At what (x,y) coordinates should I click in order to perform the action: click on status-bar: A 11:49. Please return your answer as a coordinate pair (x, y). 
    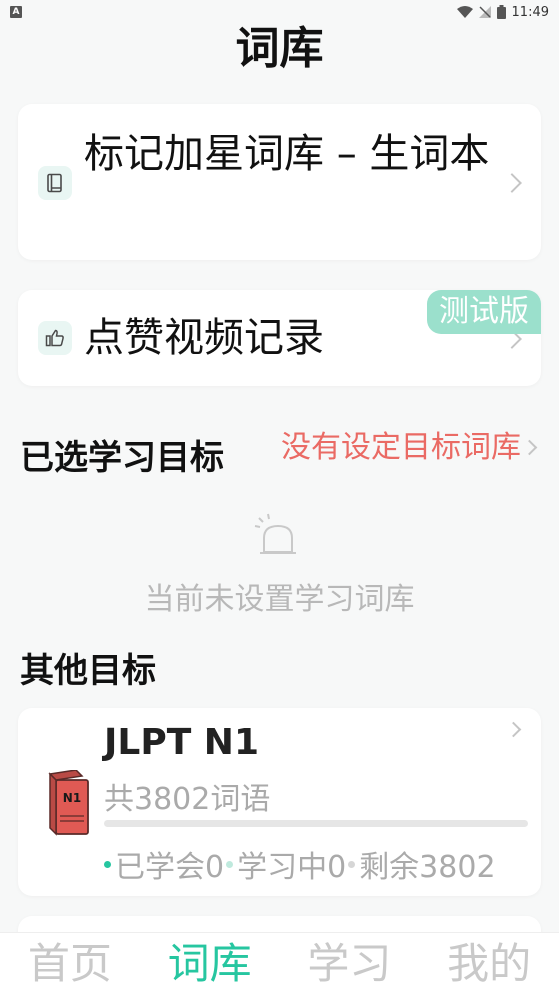
    Looking at the image, I should click on (279, 12).